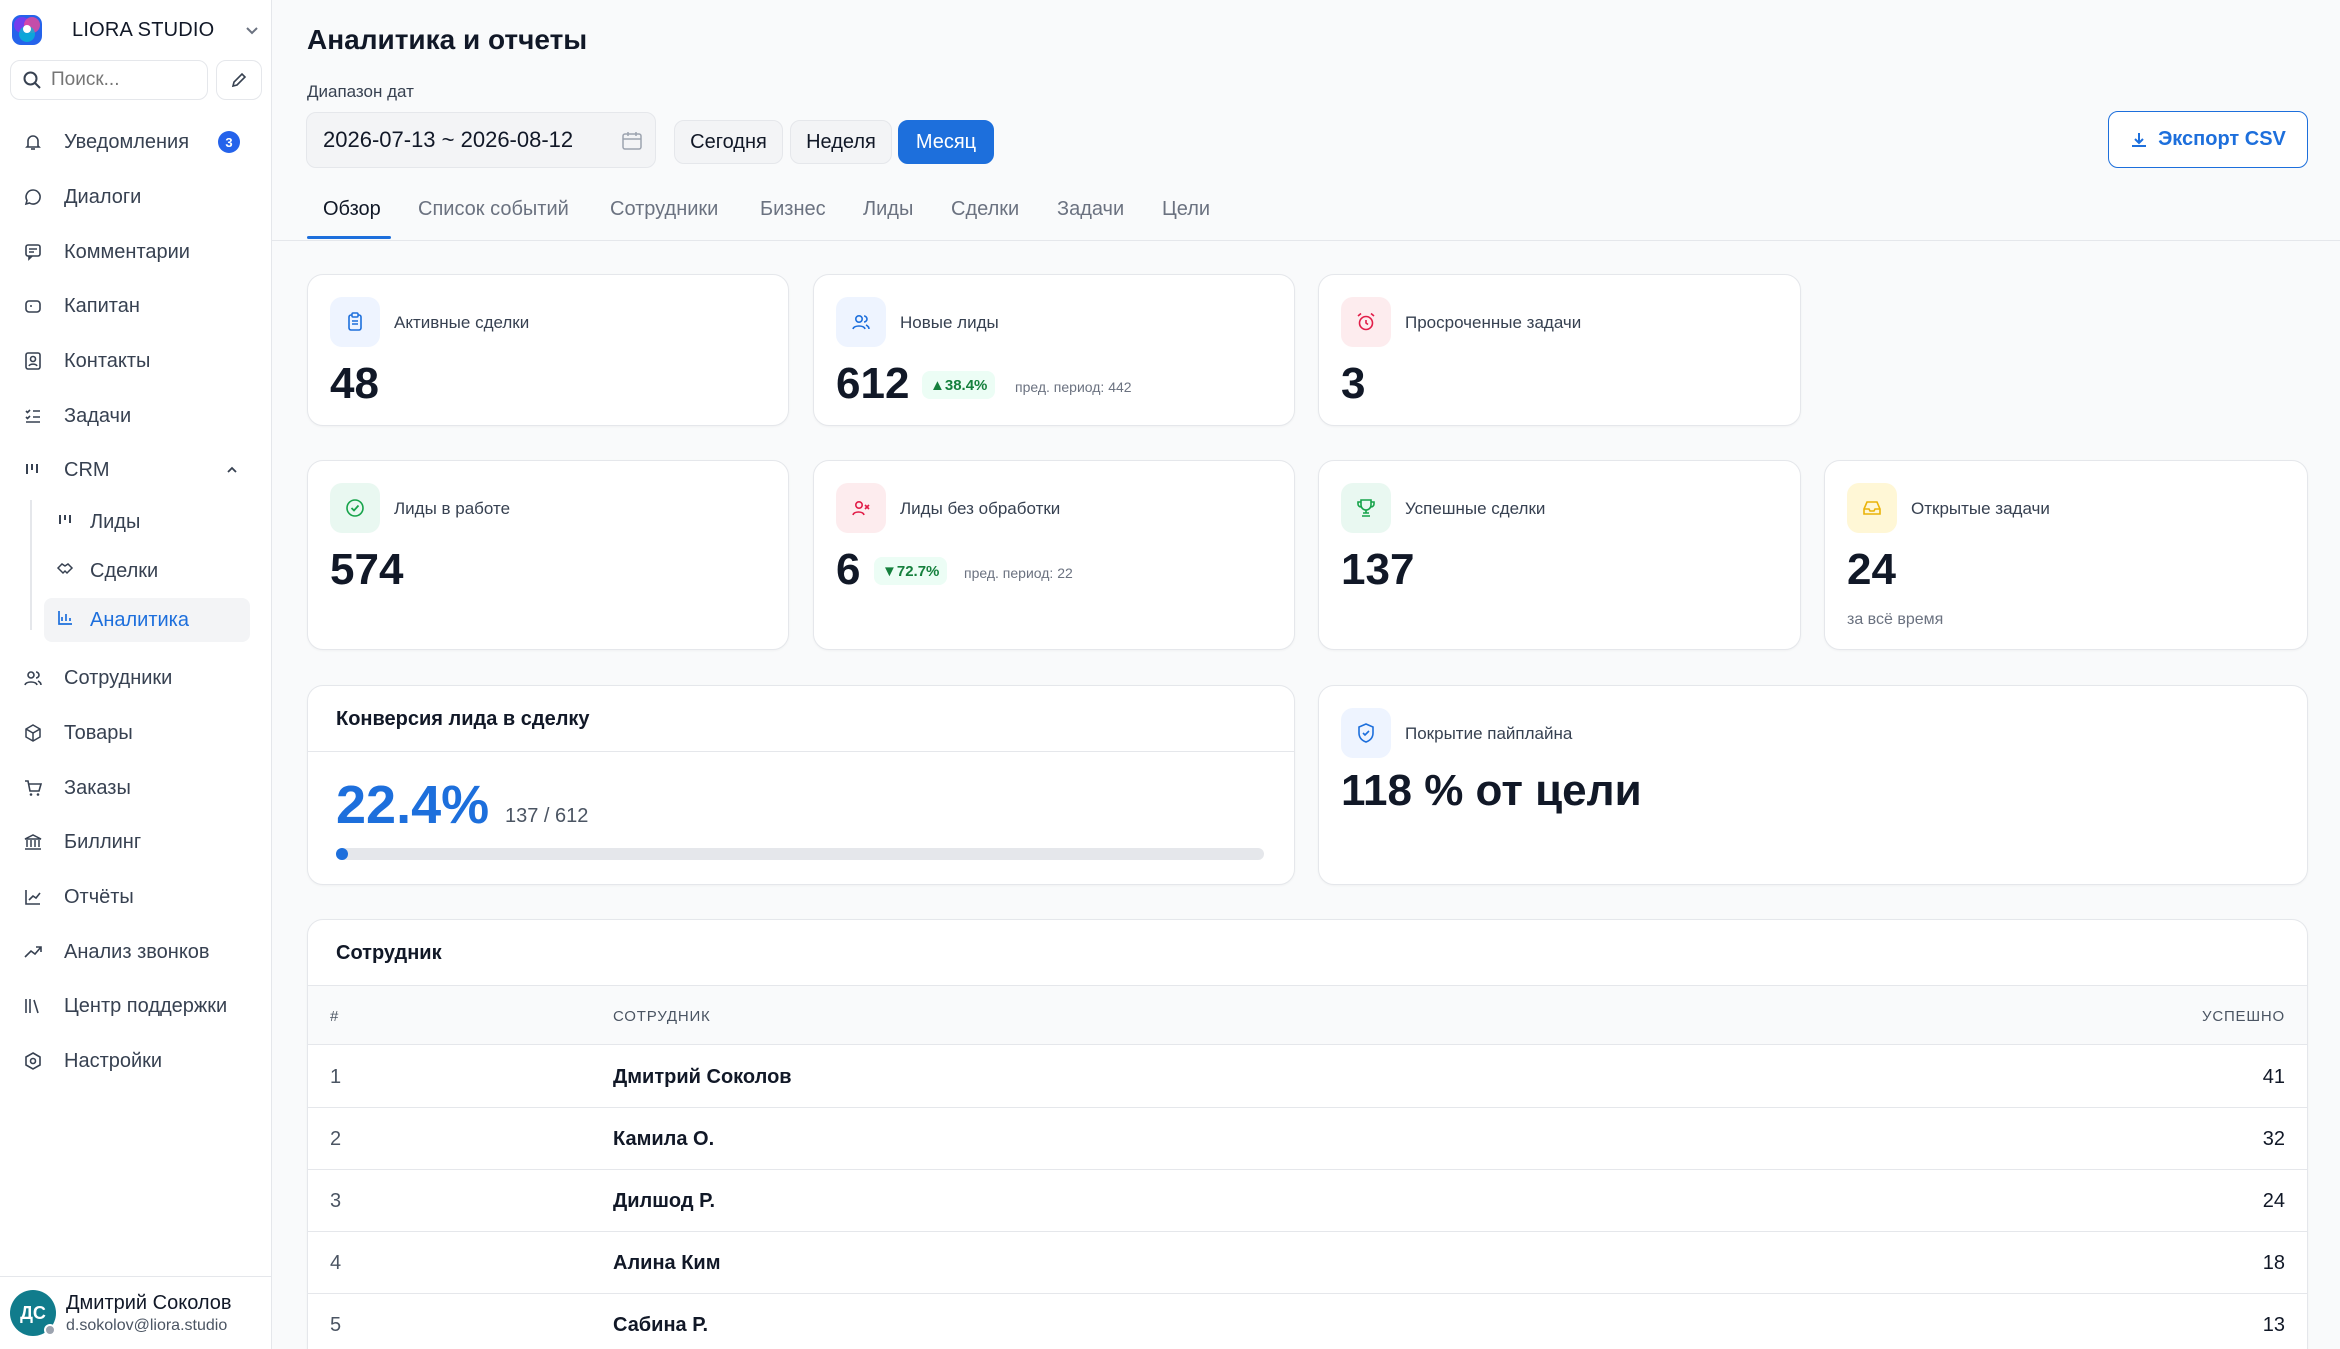 The height and width of the screenshot is (1349, 2340). What do you see at coordinates (97, 787) in the screenshot?
I see `nav-label: Заказы` at bounding box center [97, 787].